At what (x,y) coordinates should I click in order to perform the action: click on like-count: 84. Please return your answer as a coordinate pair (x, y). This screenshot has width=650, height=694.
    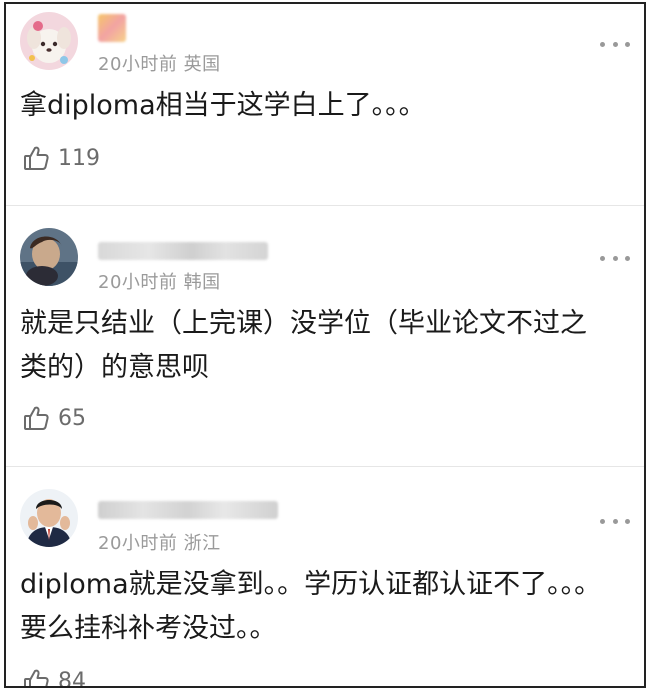
    Looking at the image, I should click on (72, 678).